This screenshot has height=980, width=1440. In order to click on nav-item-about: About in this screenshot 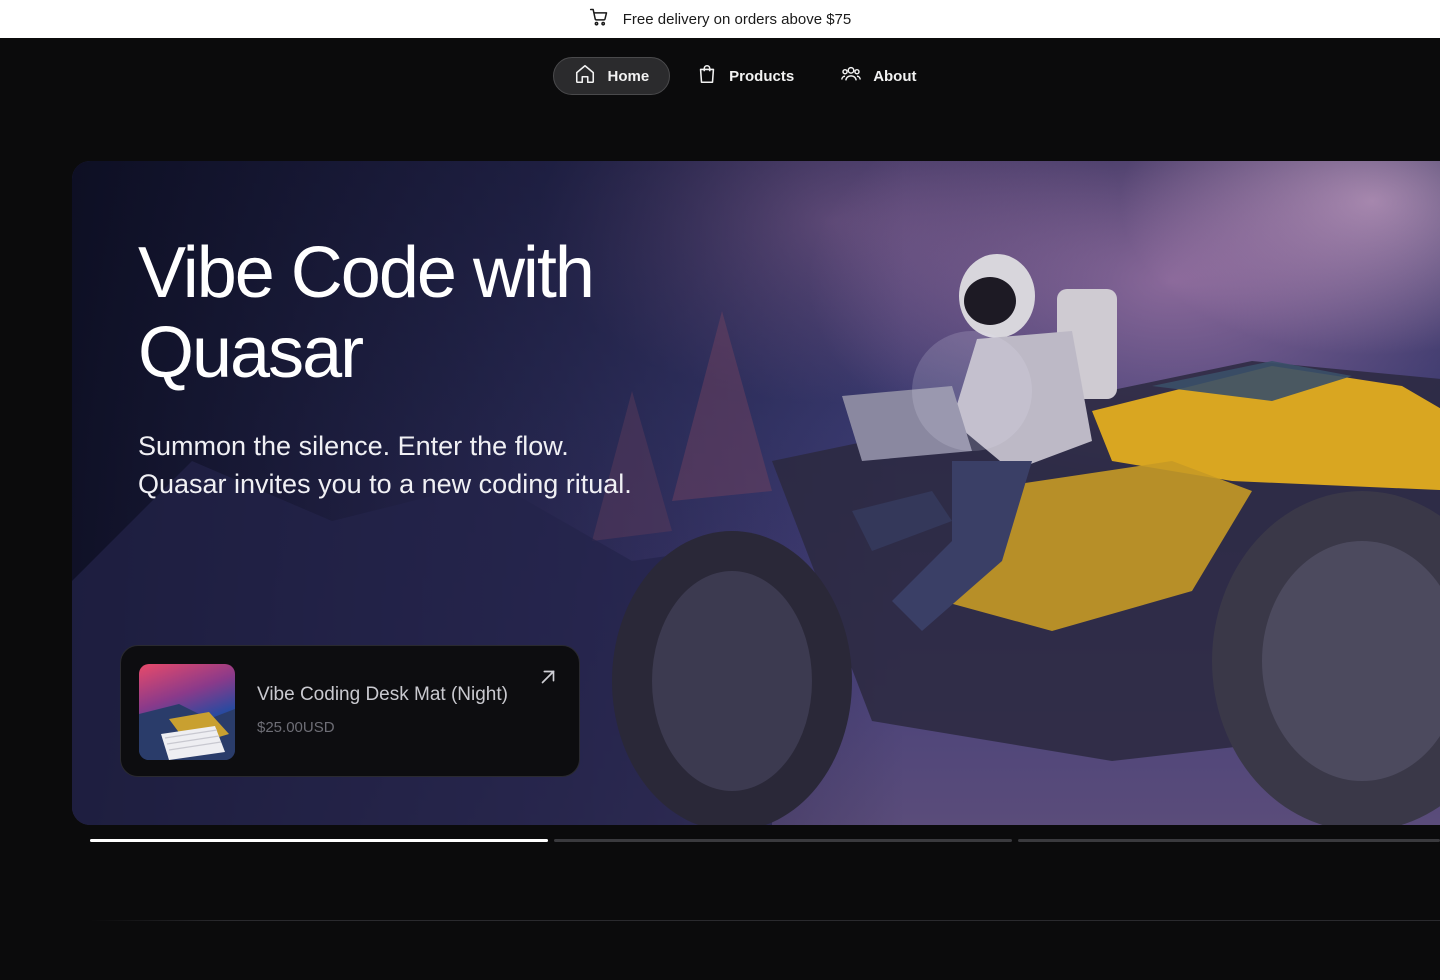, I will do `click(878, 76)`.